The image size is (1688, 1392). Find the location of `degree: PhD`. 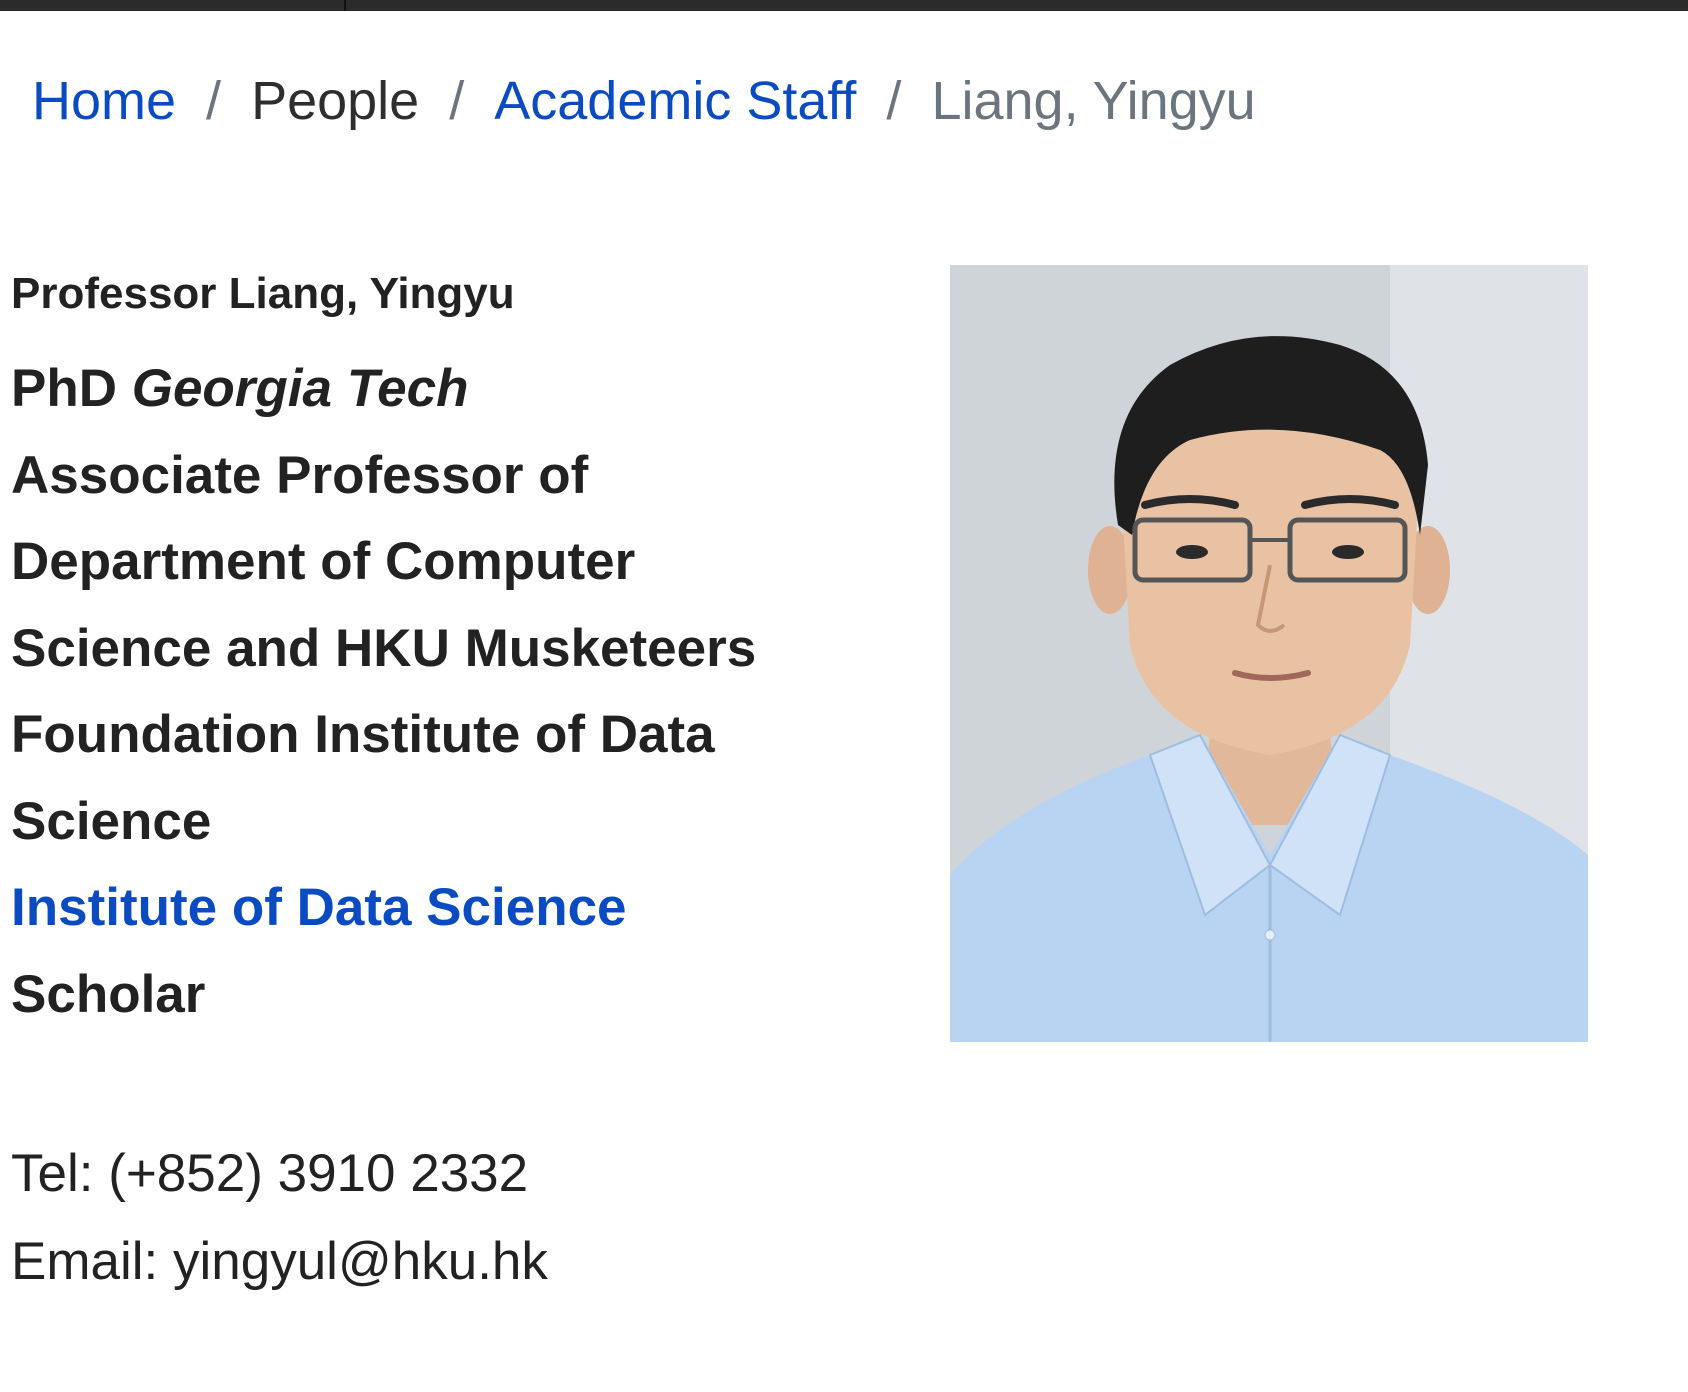

degree: PhD is located at coordinates (64, 388).